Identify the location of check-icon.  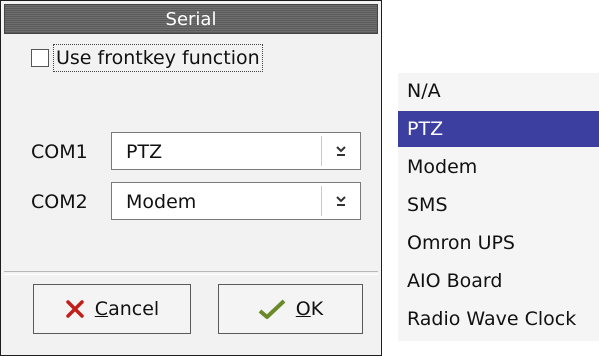
(272, 309).